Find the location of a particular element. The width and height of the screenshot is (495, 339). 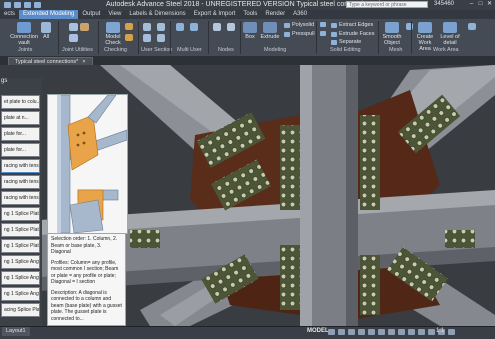

group-label-user-section: User Section is located at coordinates (157, 50).